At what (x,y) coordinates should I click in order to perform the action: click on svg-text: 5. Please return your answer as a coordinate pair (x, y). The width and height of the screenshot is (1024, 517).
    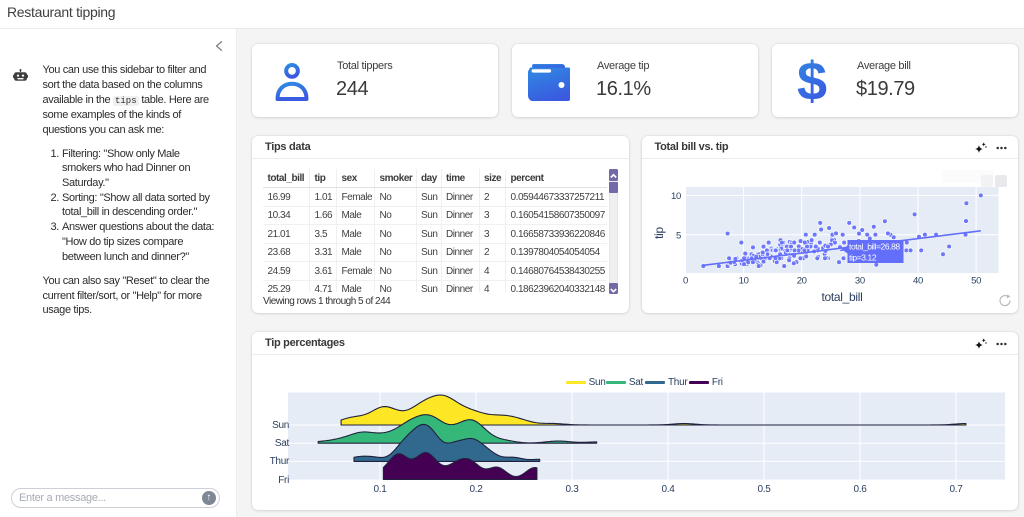
    Looking at the image, I should click on (678, 236).